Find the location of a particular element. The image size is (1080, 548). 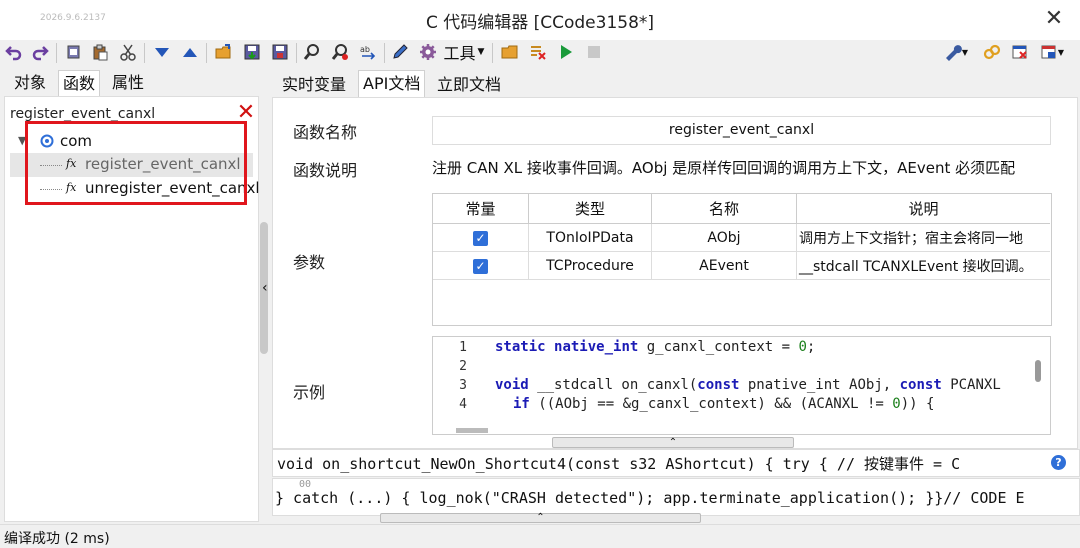

param-name-cell: AEvent is located at coordinates (724, 265).